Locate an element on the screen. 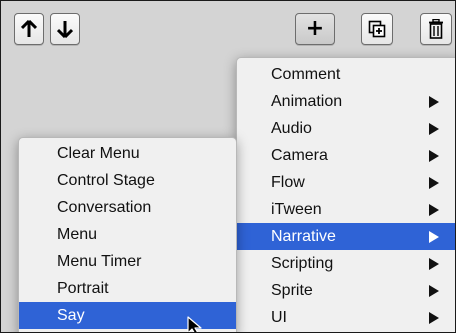 The image size is (456, 333). menu-item-label: Animation is located at coordinates (307, 101).